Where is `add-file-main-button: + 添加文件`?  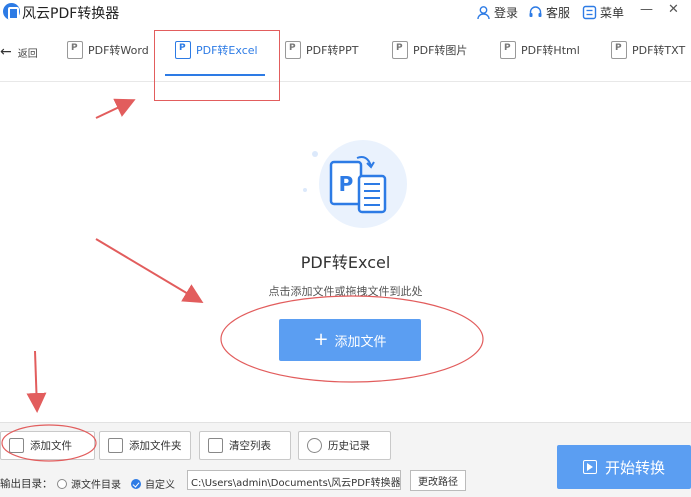 add-file-main-button: + 添加文件 is located at coordinates (350, 340).